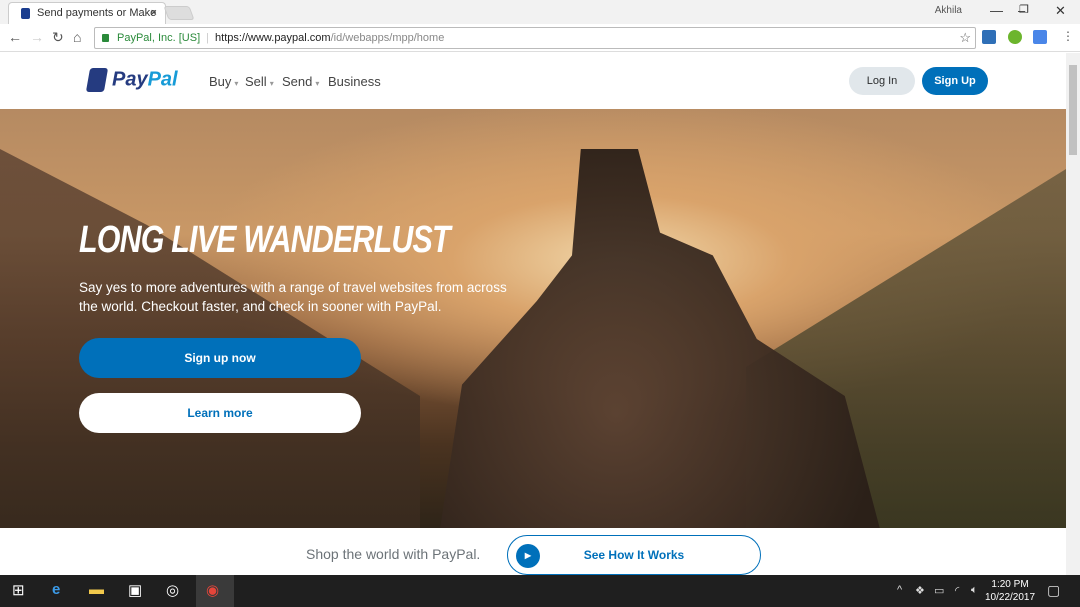 This screenshot has height=607, width=1080. I want to click on extension-download-icon, so click(1015, 37).